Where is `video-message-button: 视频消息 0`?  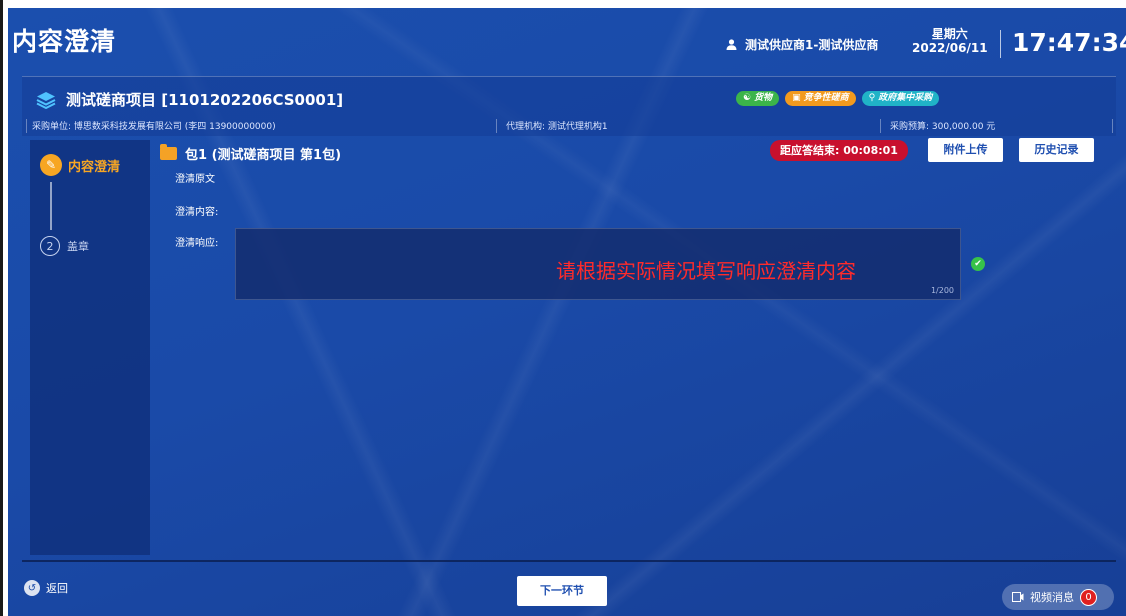 video-message-button: 视频消息 0 is located at coordinates (1058, 597).